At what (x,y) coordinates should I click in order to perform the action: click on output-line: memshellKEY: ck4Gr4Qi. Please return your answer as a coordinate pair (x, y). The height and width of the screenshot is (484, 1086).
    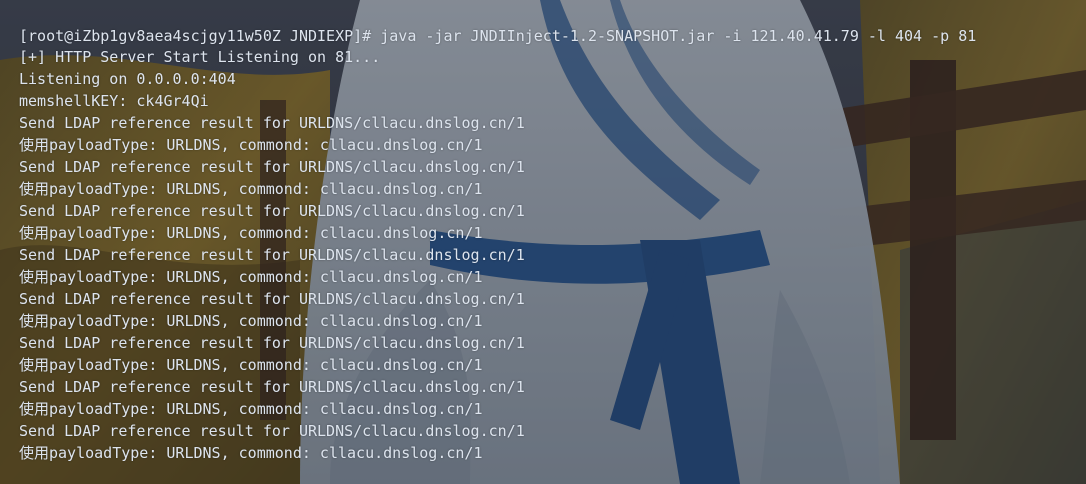
    Looking at the image, I should click on (114, 101).